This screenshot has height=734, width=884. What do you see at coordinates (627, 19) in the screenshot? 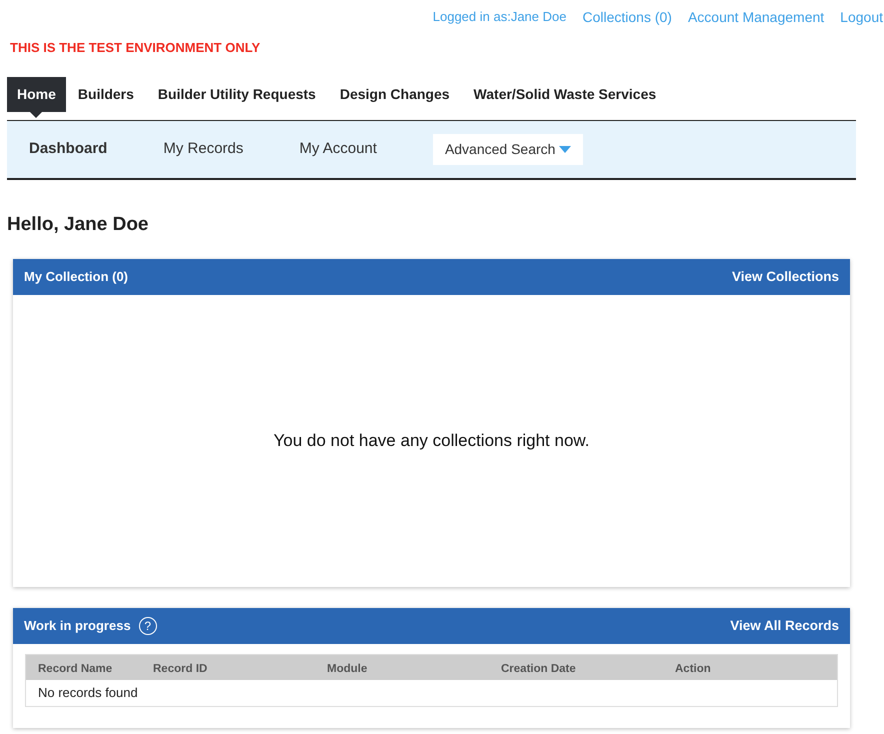
I see `header-link: Collections (0)` at bounding box center [627, 19].